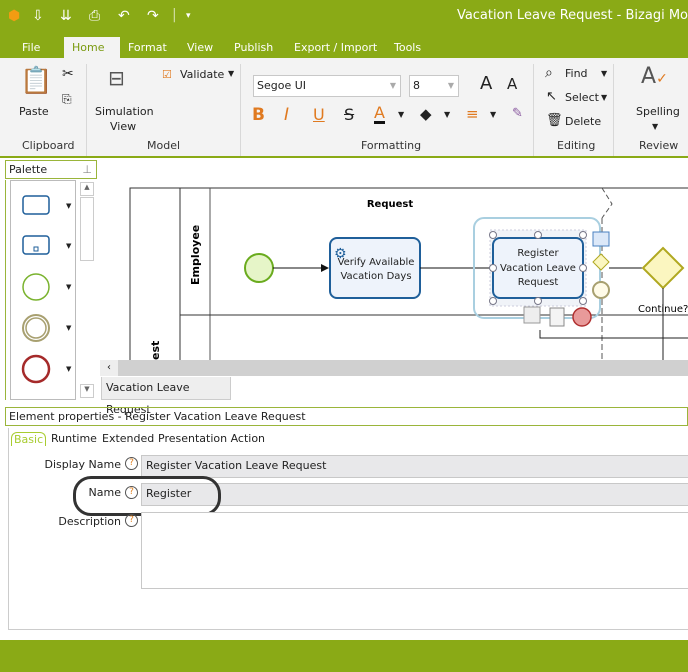 This screenshot has width=688, height=672. I want to click on tab-runtime: Runtime, so click(74, 438).